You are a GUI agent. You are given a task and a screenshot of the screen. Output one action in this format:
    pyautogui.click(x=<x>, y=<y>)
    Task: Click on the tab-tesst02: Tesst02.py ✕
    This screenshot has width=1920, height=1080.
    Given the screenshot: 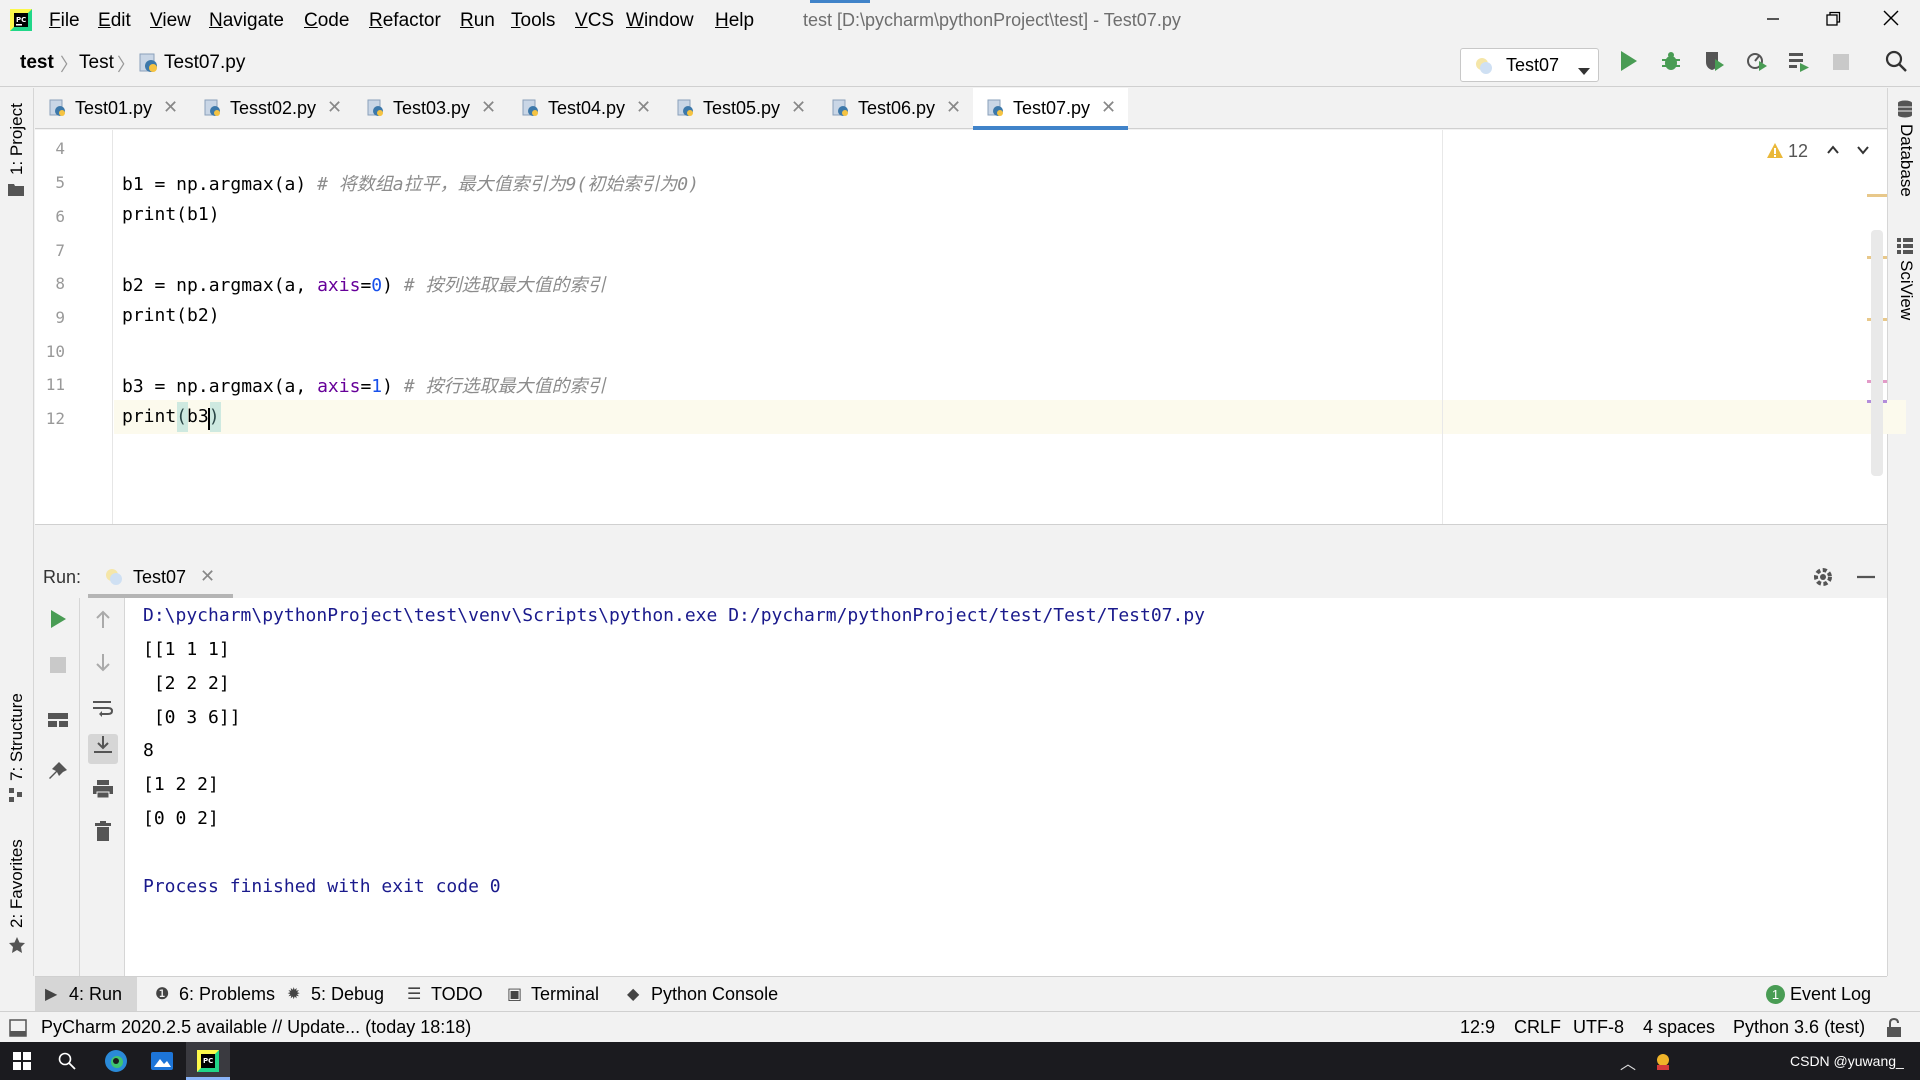 What is the action you would take?
    pyautogui.click(x=271, y=108)
    